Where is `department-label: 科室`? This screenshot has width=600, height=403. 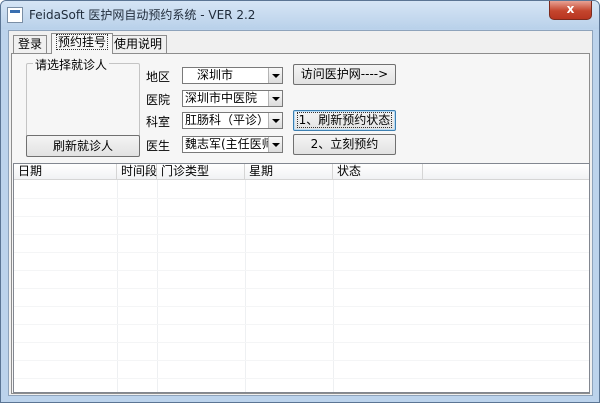 department-label: 科室 is located at coordinates (158, 122).